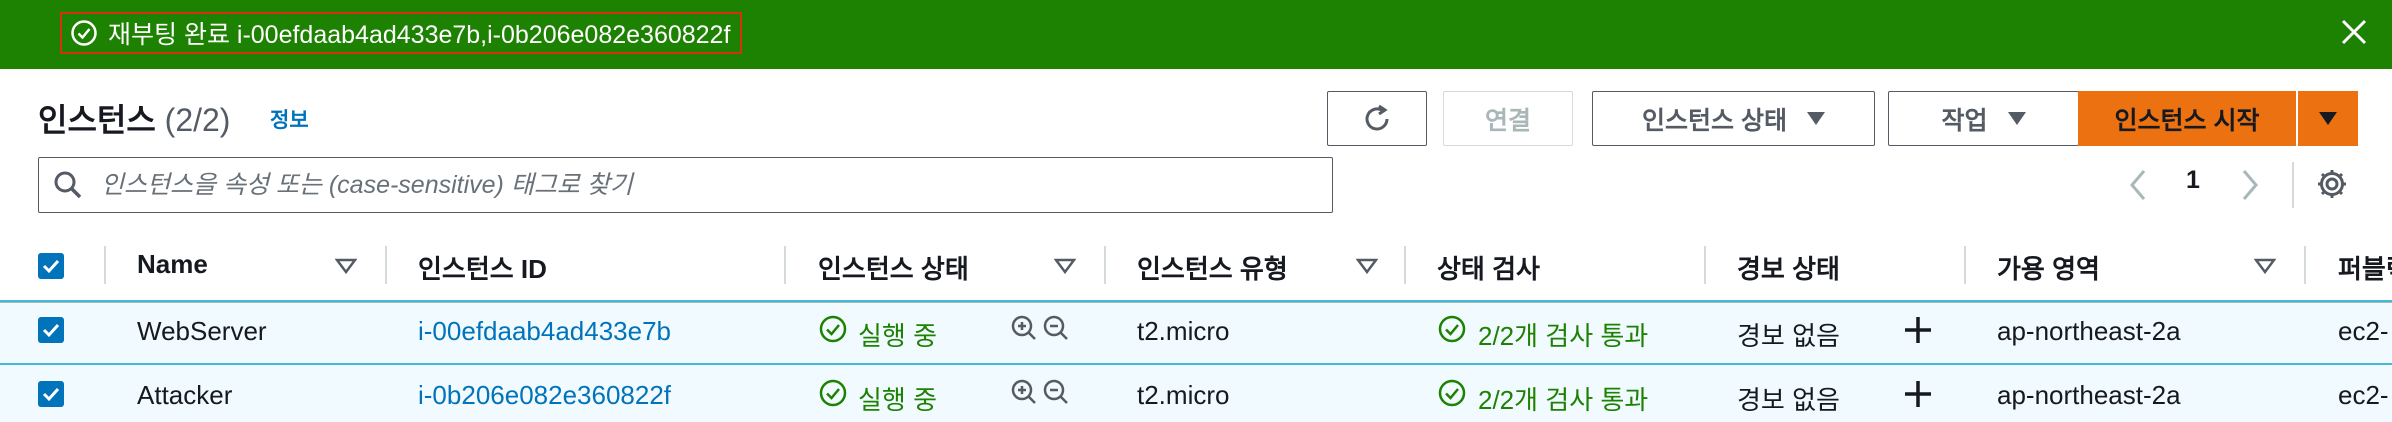 The height and width of the screenshot is (422, 2392). Describe the element at coordinates (544, 395) in the screenshot. I see `row-instance-id-link: i-0b206e082e360822f` at that location.